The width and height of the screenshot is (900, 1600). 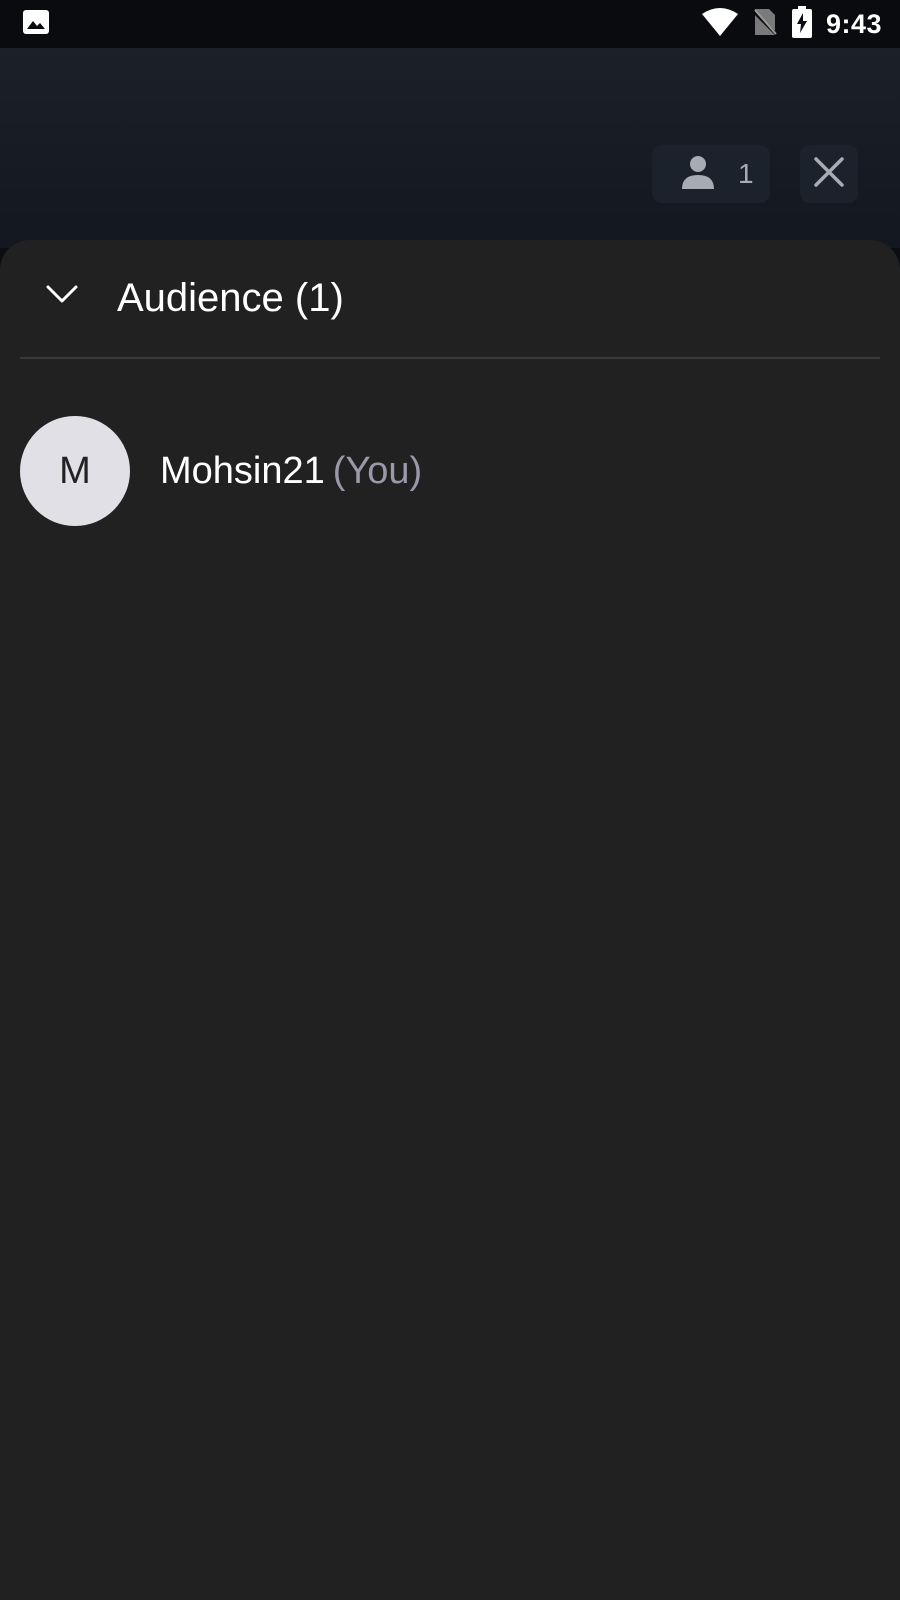 I want to click on wifi-icon, so click(x=719, y=24).